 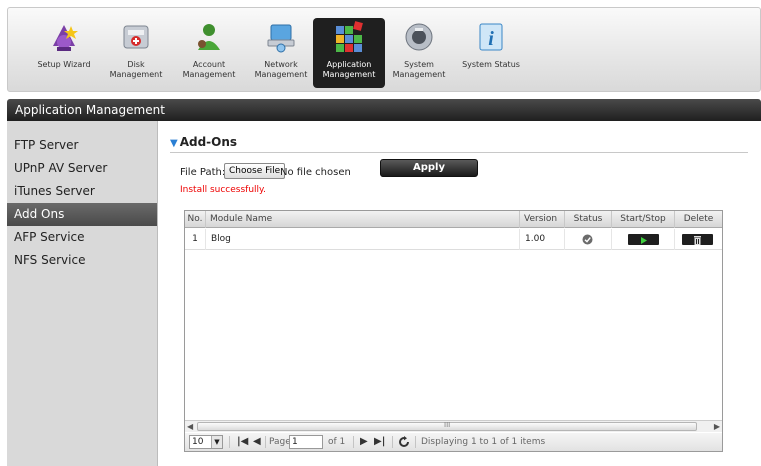 What do you see at coordinates (136, 64) in the screenshot?
I see `toolbar-label: Disk` at bounding box center [136, 64].